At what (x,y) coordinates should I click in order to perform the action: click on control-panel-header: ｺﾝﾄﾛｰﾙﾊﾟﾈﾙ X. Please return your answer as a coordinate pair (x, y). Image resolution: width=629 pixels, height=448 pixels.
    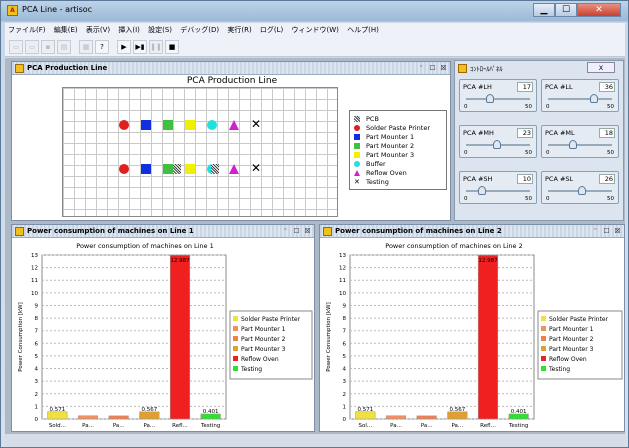
    Looking at the image, I should click on (539, 68).